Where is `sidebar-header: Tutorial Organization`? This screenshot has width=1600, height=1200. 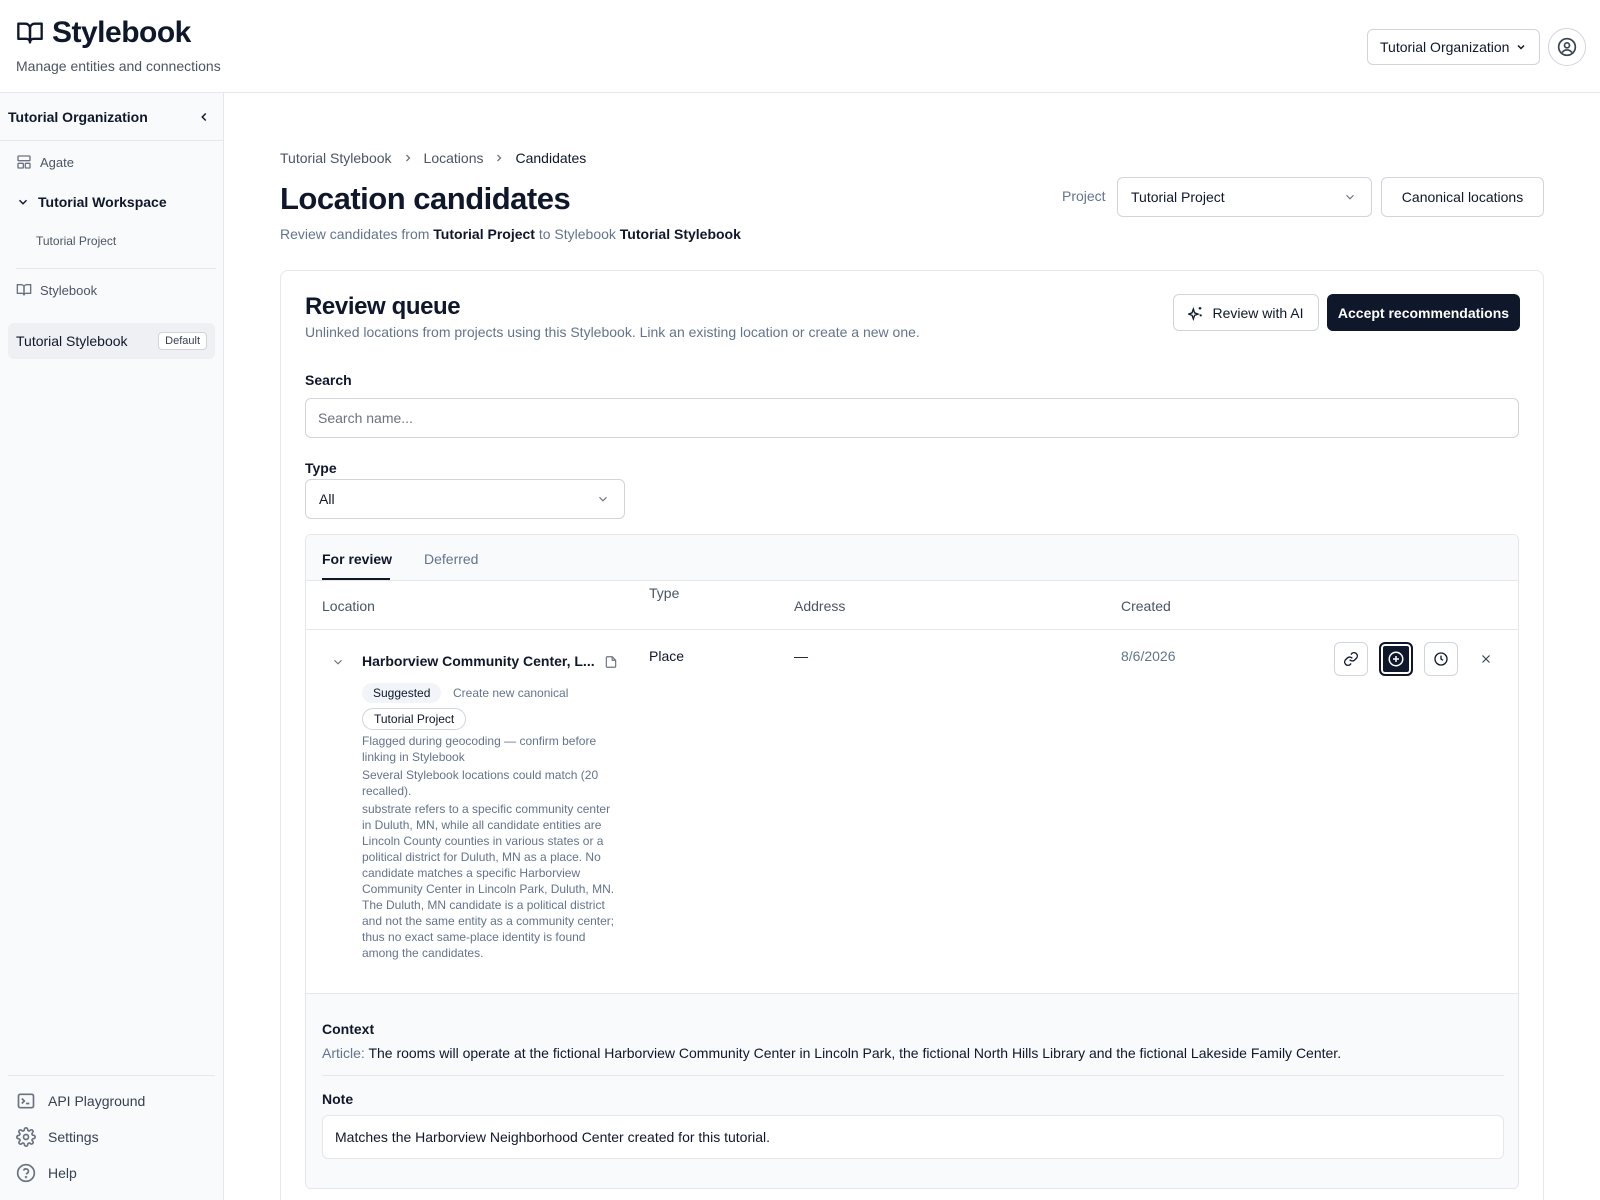
sidebar-header: Tutorial Organization is located at coordinates (111, 117).